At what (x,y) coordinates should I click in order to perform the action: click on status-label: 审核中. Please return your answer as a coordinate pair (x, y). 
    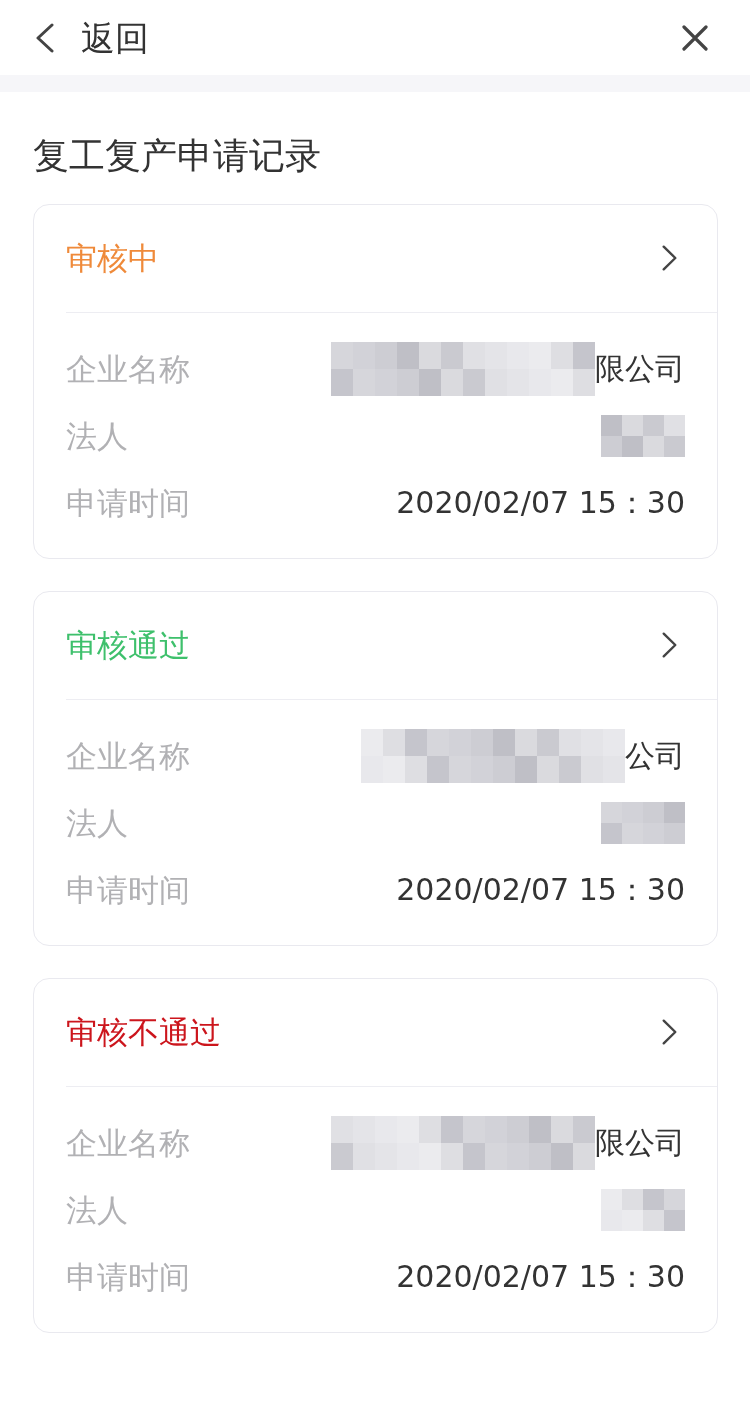
    Looking at the image, I should click on (112, 258).